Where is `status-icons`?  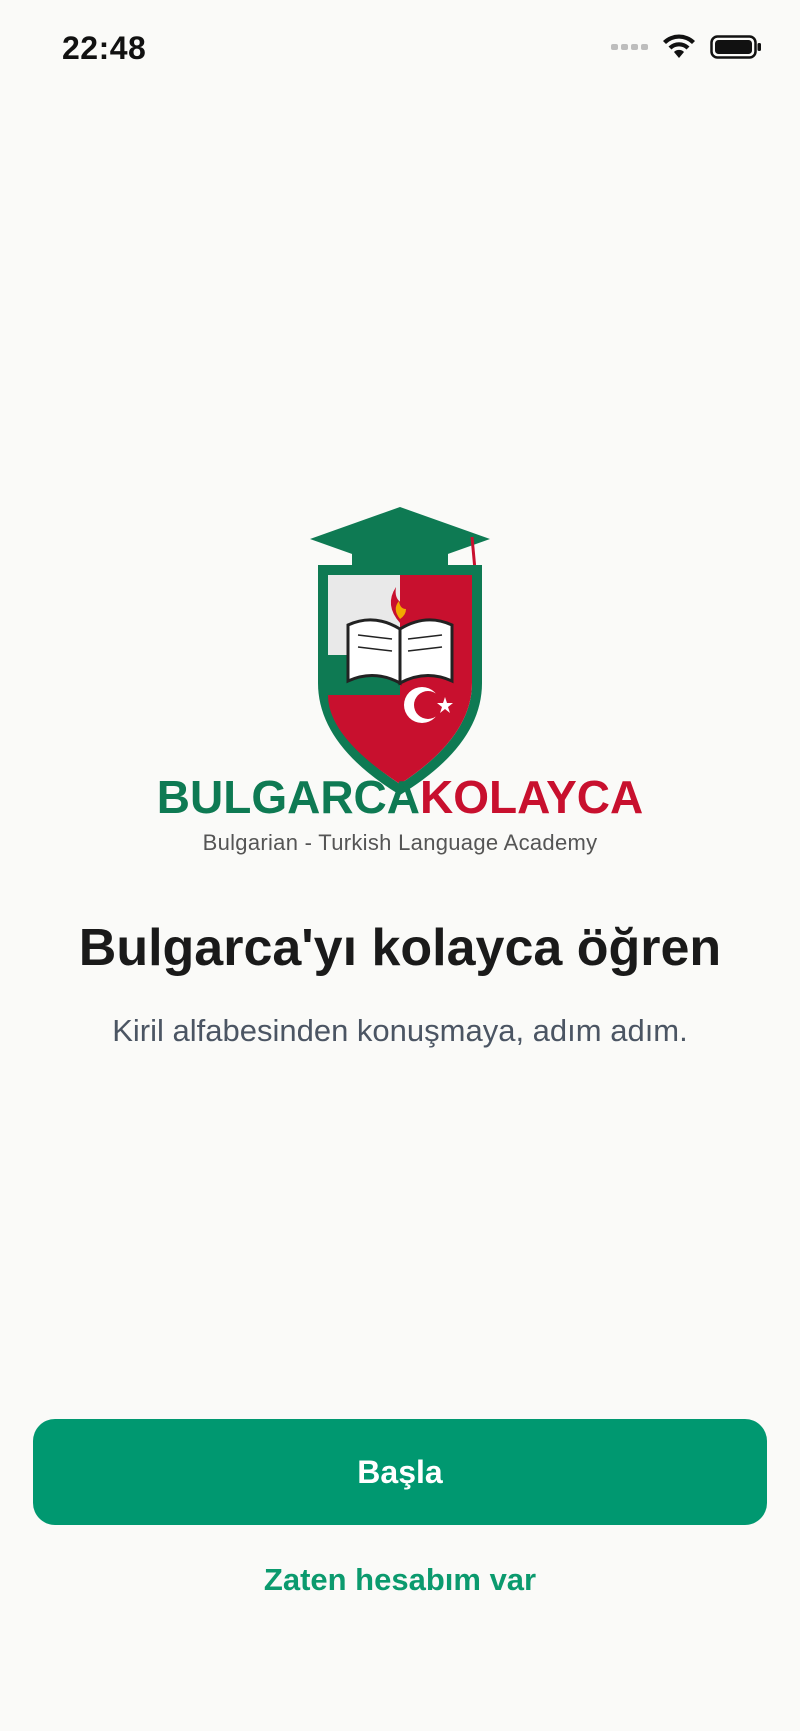
status-icons is located at coordinates (686, 47).